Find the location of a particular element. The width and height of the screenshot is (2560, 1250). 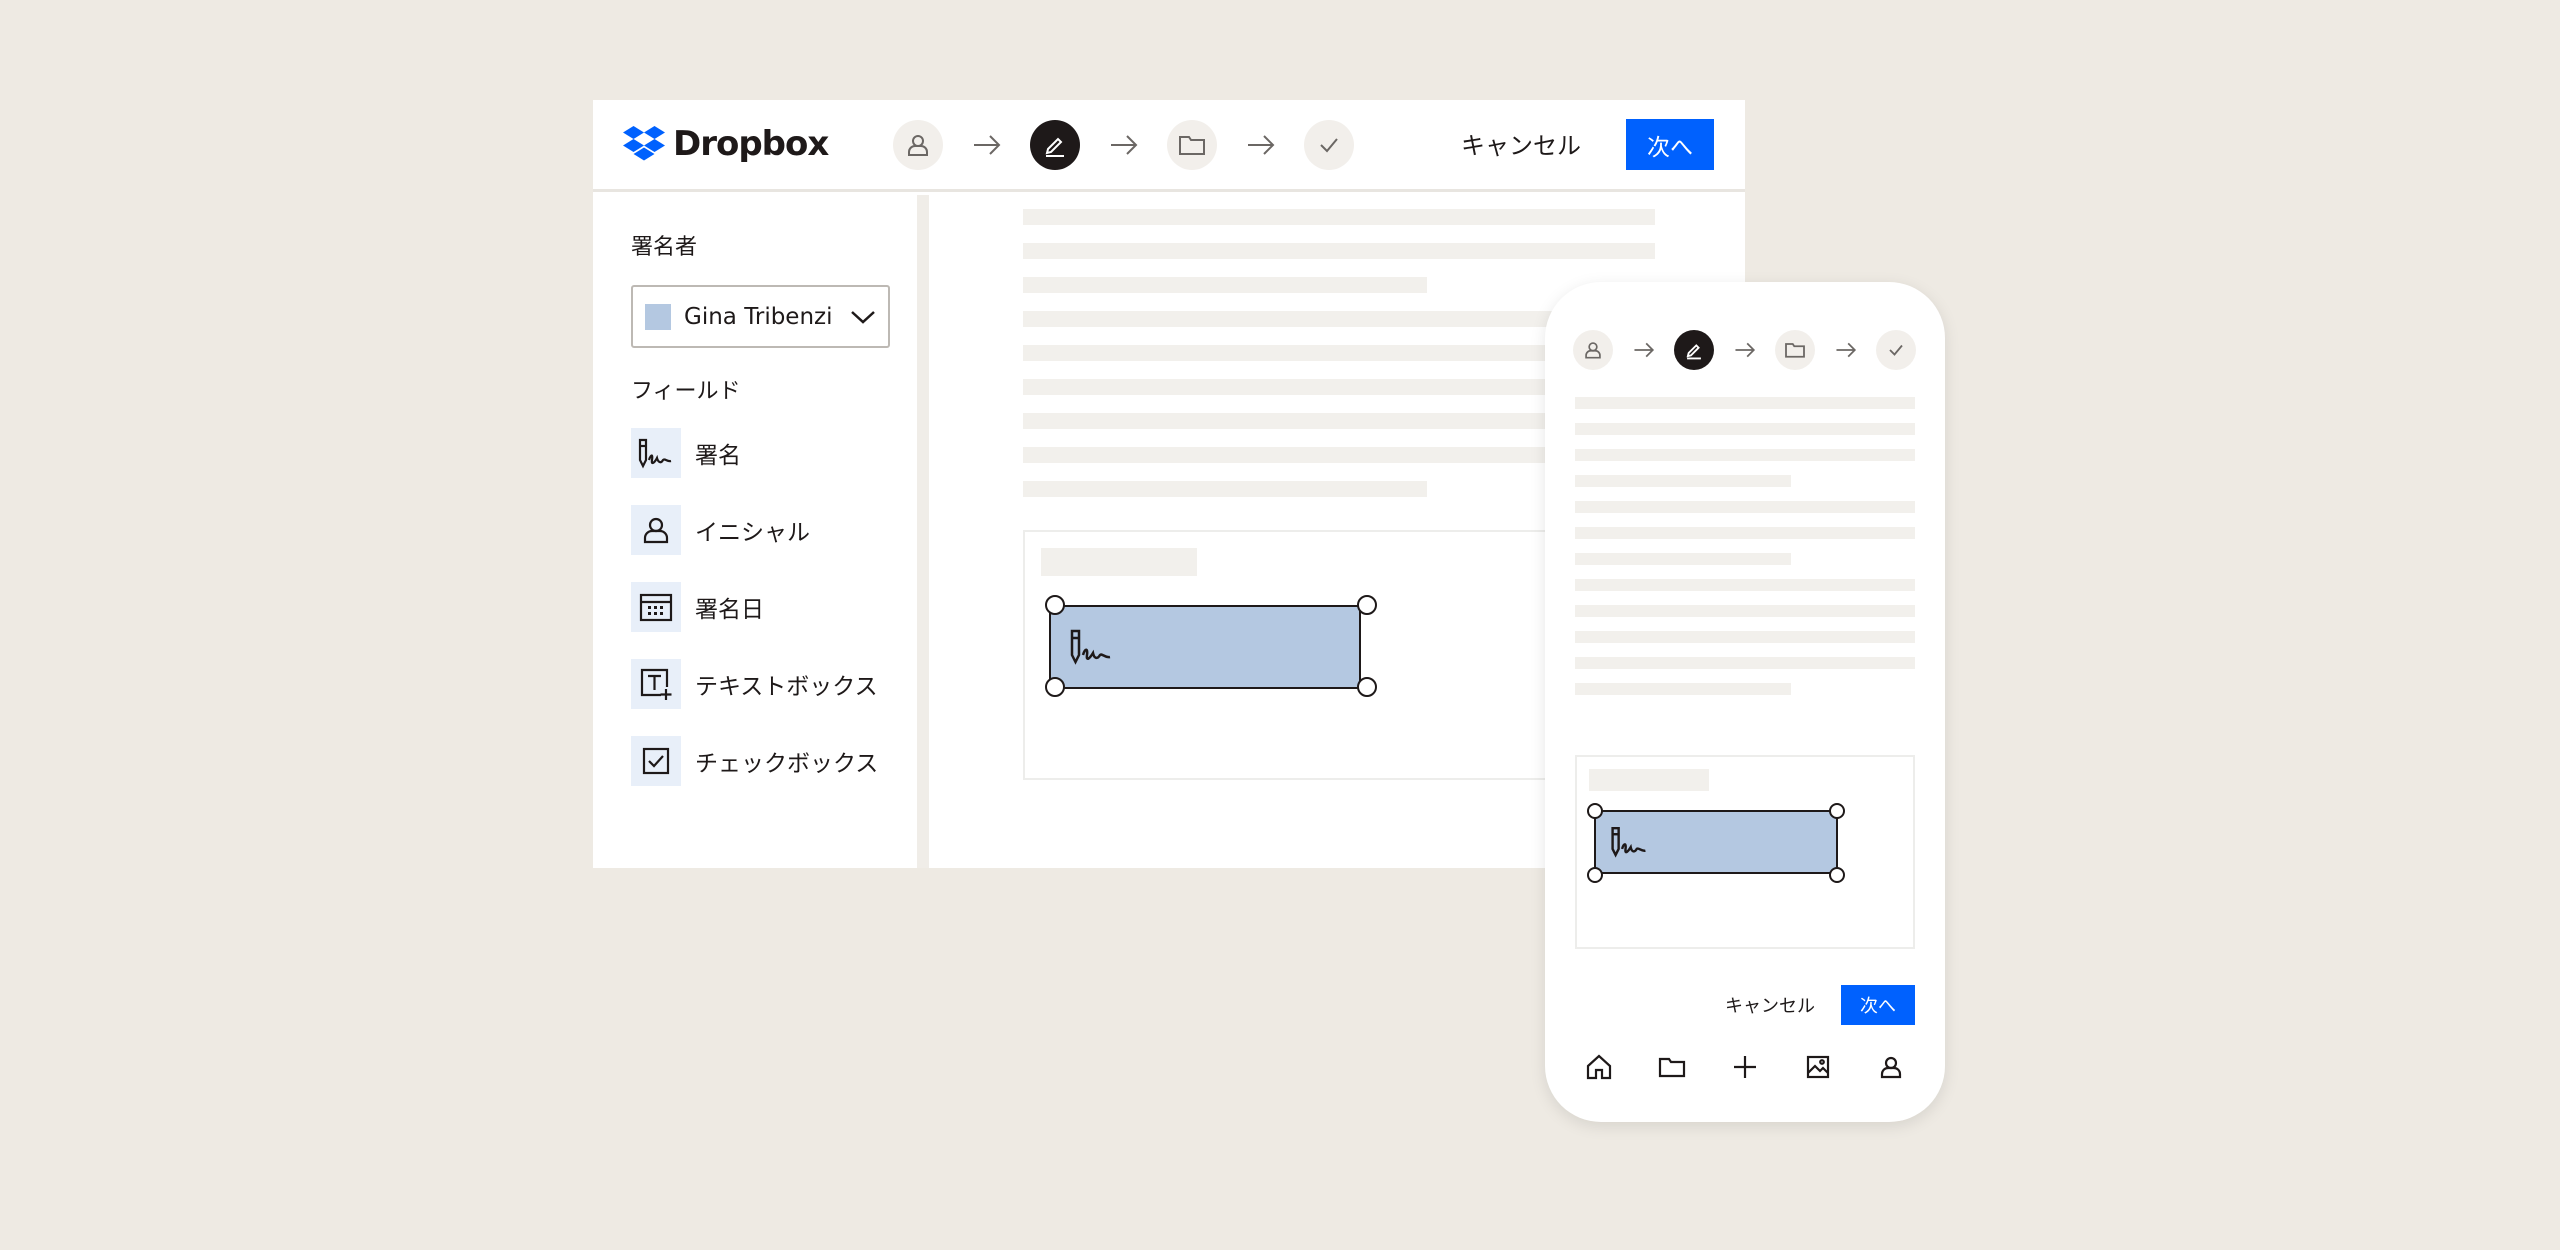

checkbox-icon is located at coordinates (656, 761).